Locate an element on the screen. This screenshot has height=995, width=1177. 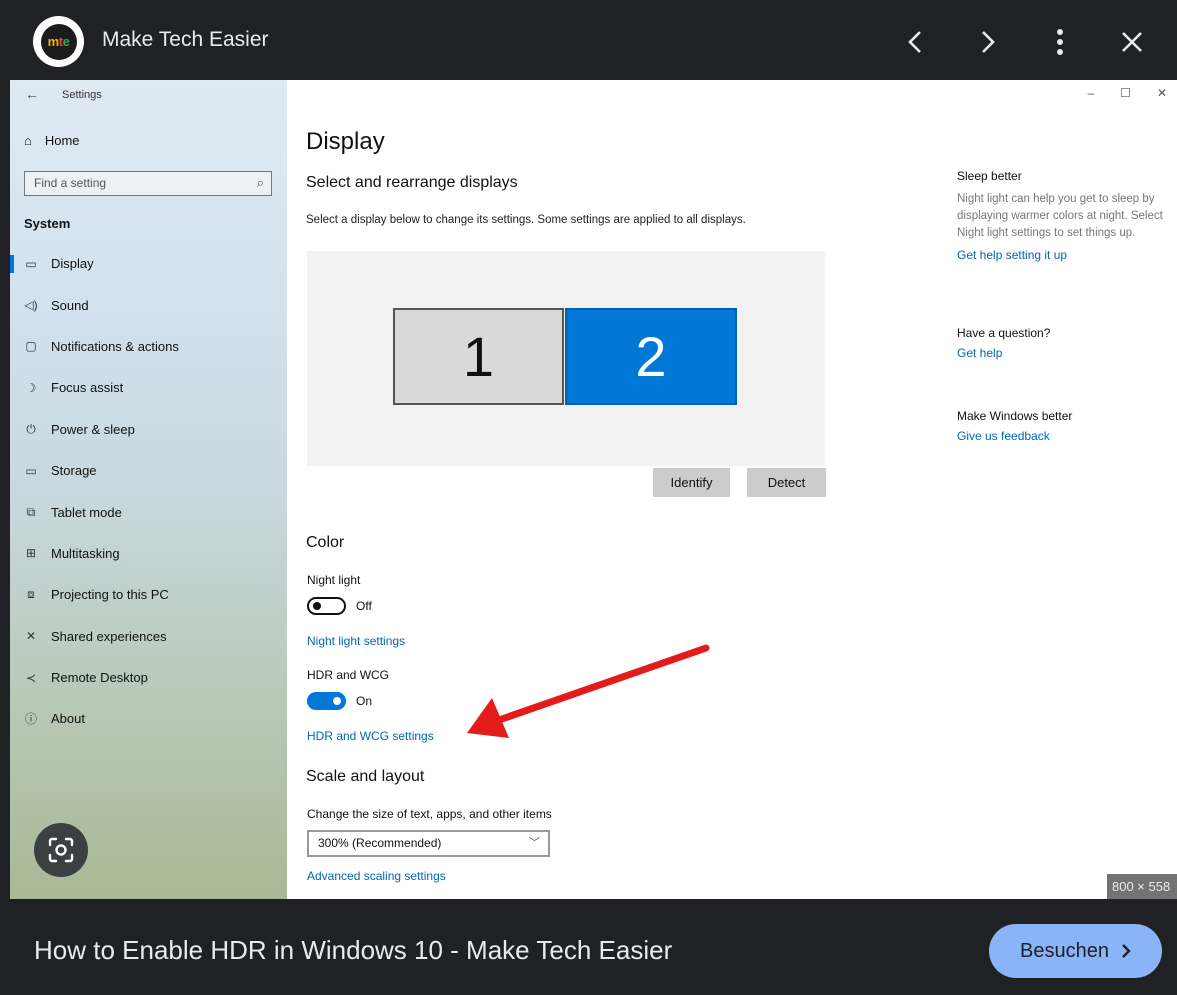
tablet-icon: ⧉ is located at coordinates (31, 511).